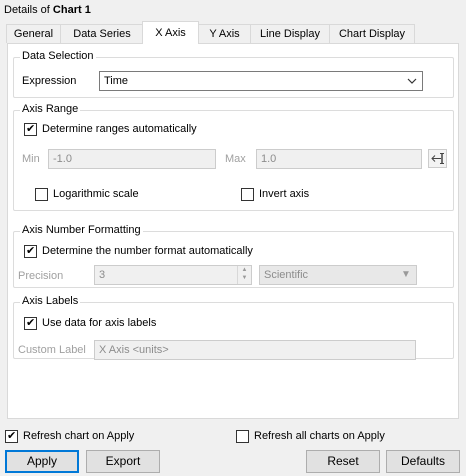 The height and width of the screenshot is (476, 466). I want to click on spinner-arrows-icon: ▲ ▼, so click(244, 275).